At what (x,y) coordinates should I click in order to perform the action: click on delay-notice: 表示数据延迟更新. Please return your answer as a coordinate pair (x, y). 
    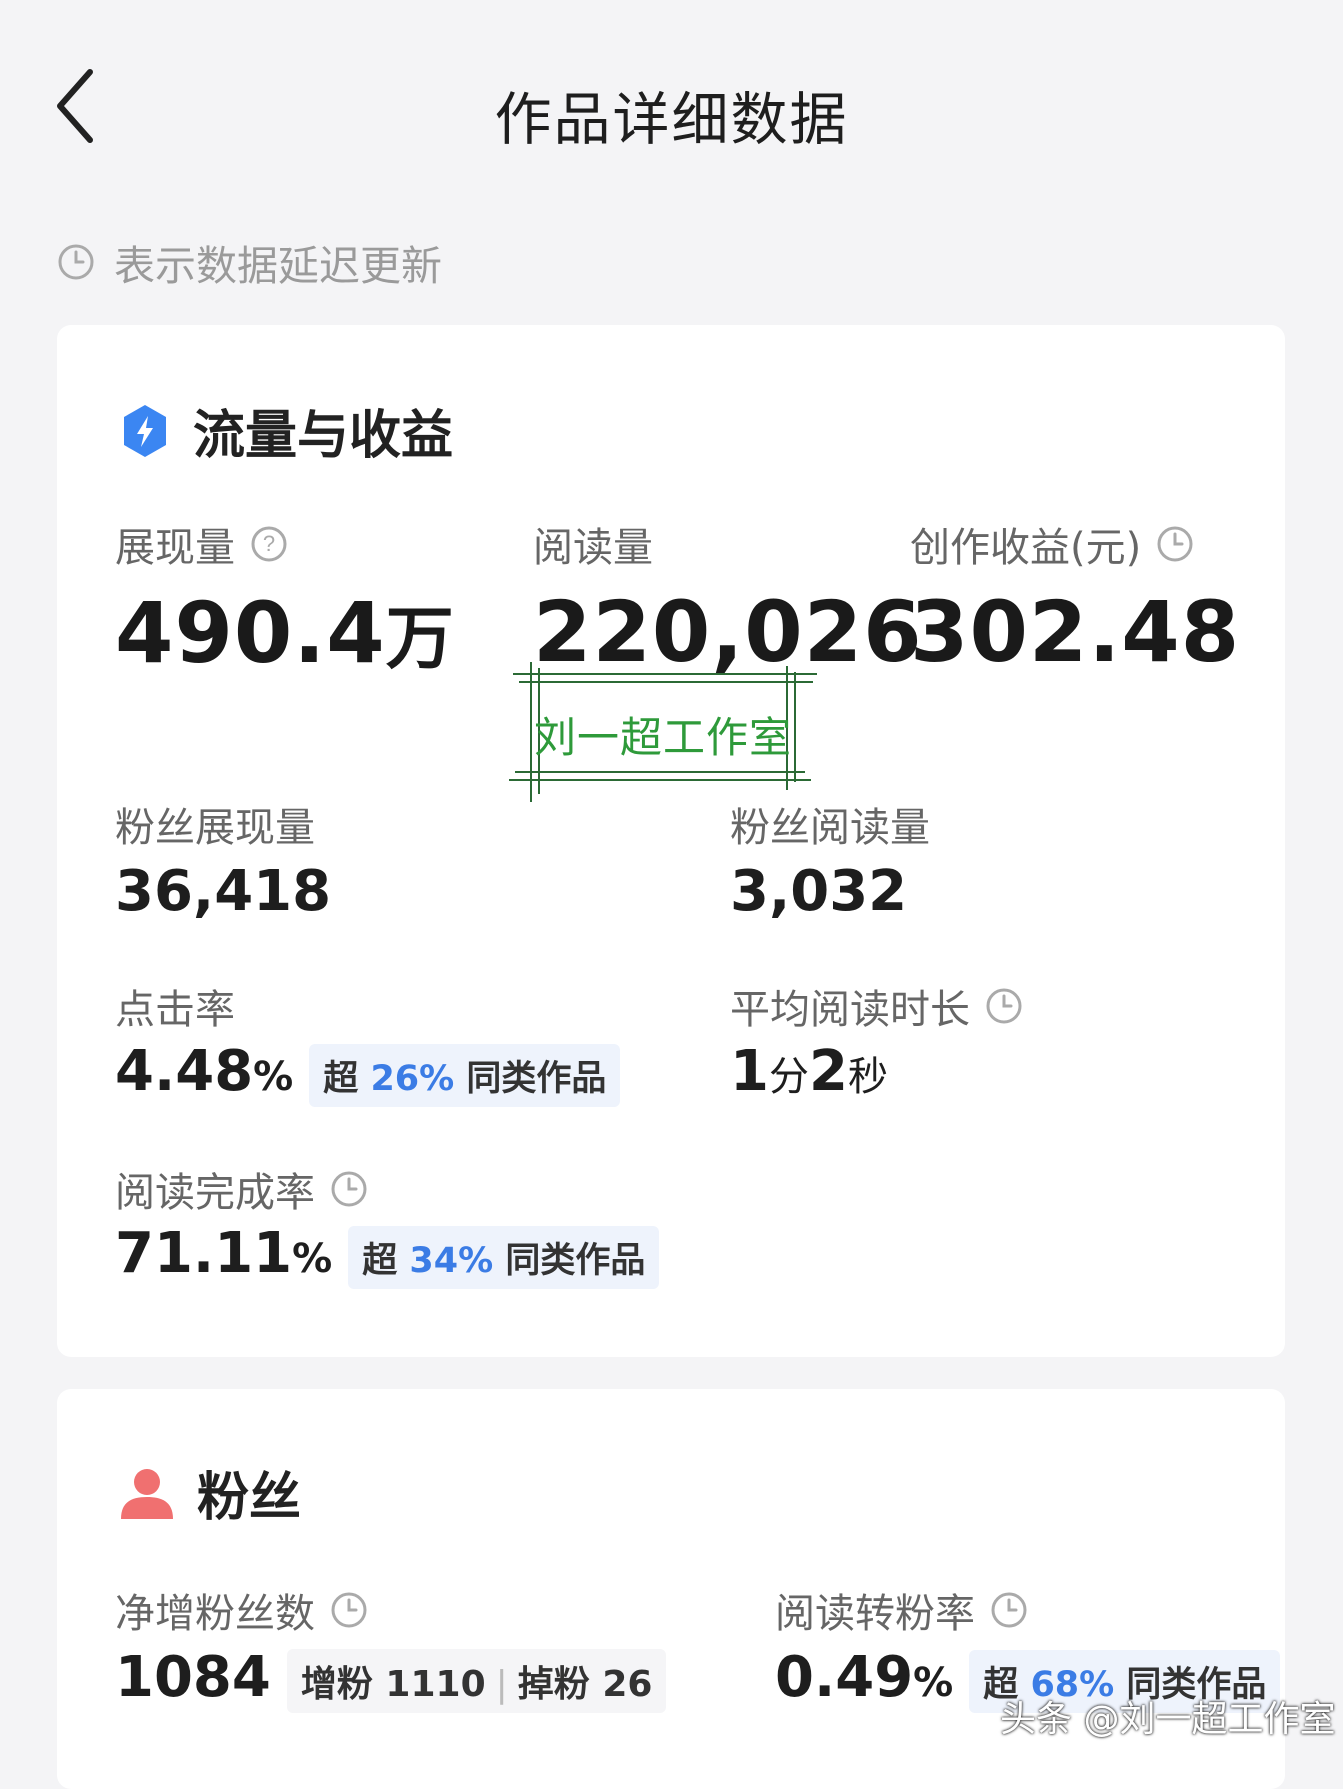
    Looking at the image, I should click on (249, 262).